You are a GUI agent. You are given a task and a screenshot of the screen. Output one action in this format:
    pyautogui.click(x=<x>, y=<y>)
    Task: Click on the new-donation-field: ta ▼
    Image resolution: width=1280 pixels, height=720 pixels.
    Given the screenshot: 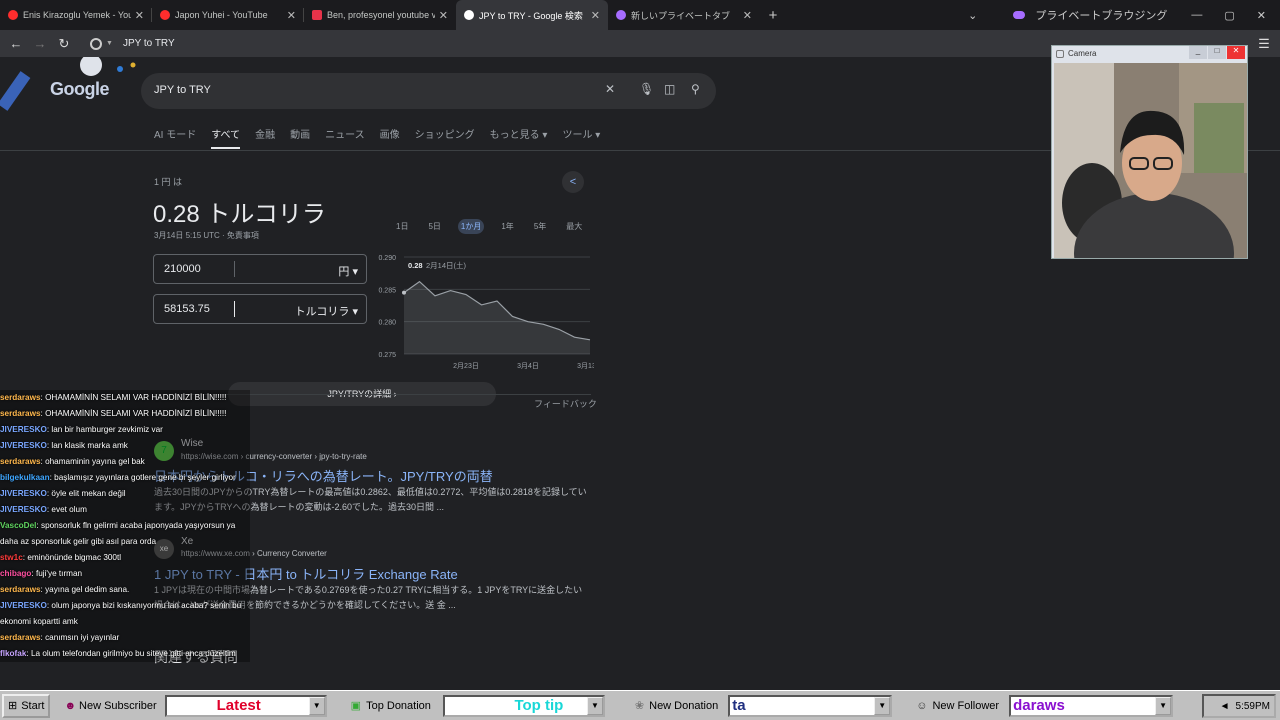 What is the action you would take?
    pyautogui.click(x=810, y=705)
    